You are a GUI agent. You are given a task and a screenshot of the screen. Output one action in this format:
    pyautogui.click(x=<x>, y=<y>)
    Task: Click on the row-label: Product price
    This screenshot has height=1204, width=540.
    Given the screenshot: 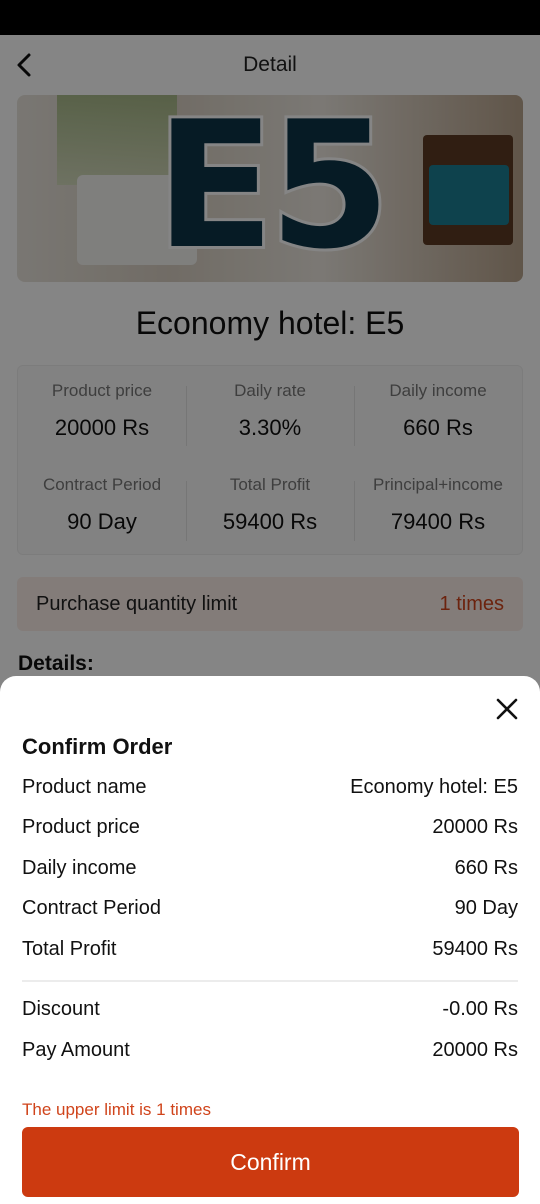 What is the action you would take?
    pyautogui.click(x=81, y=827)
    